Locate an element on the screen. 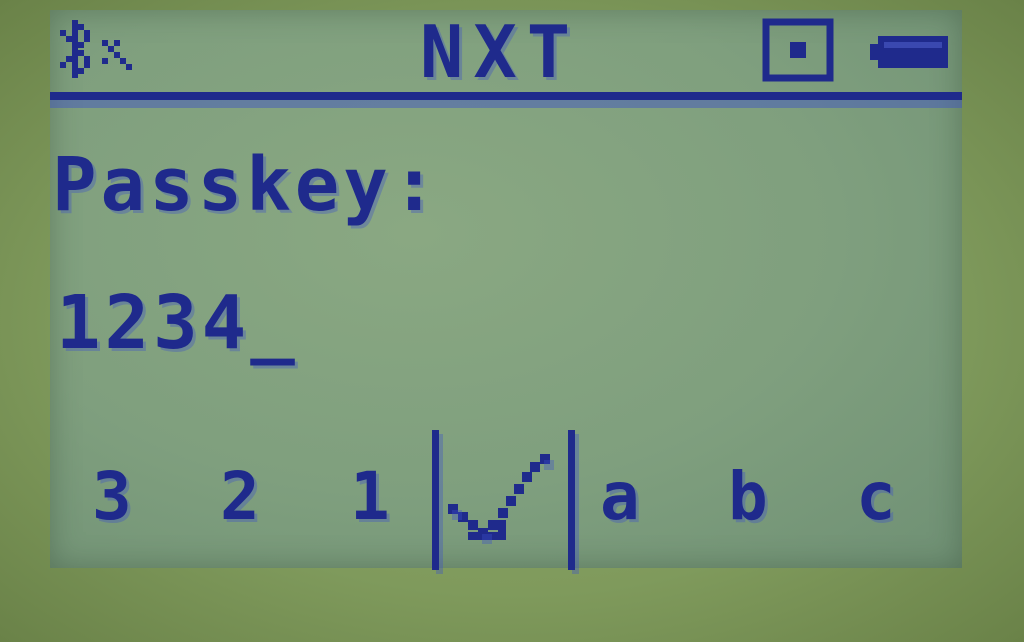  selection-bracket-right is located at coordinates (571, 500).